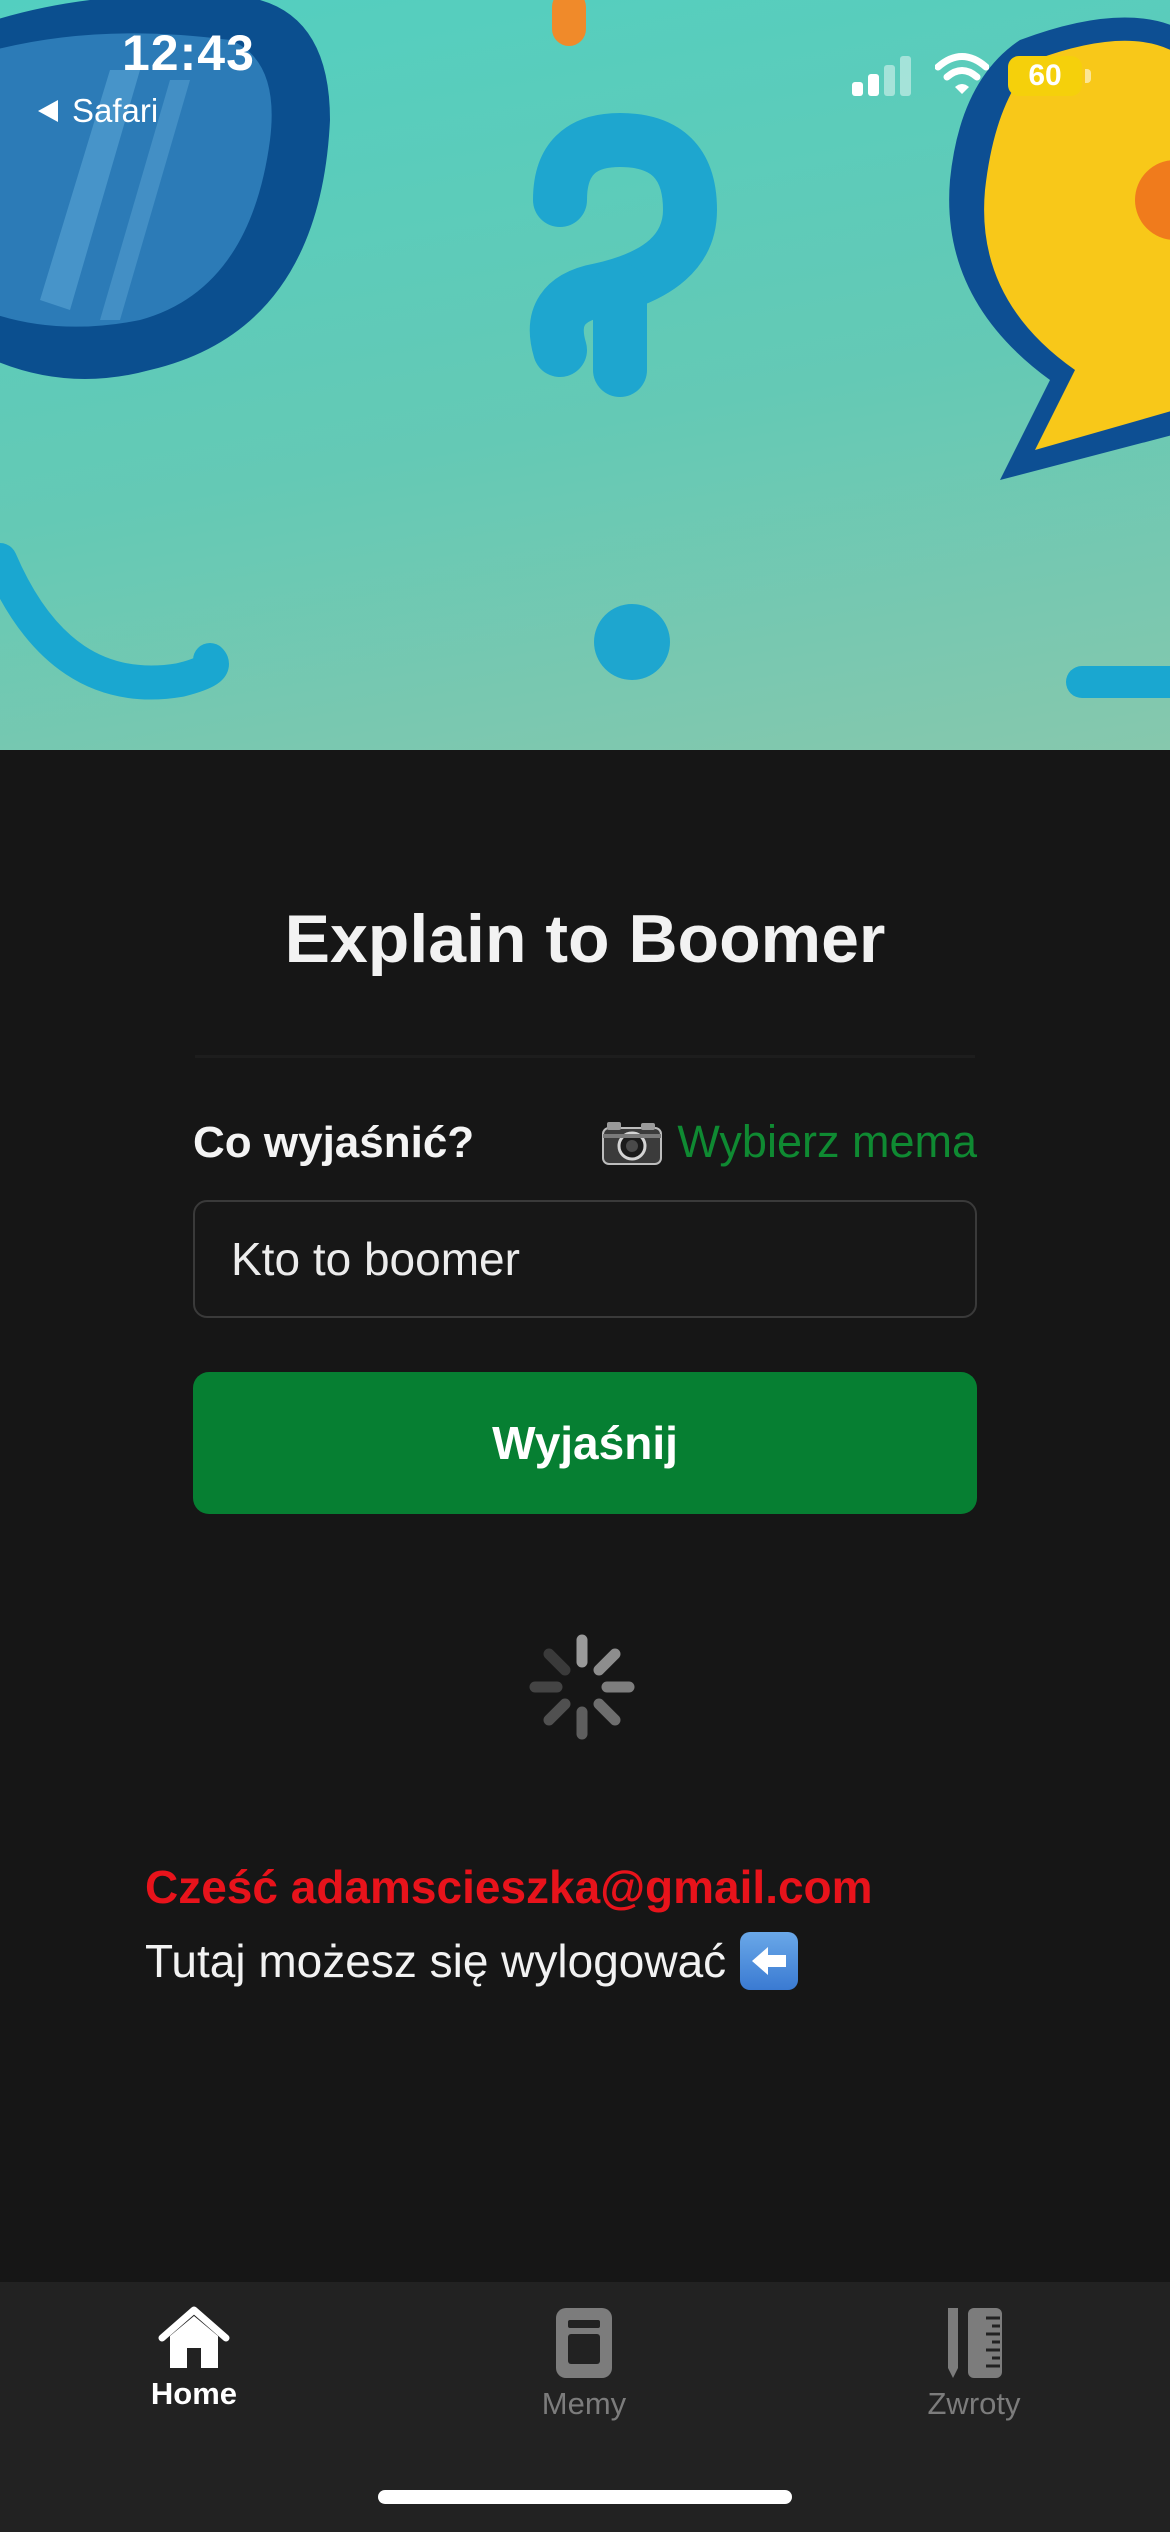  I want to click on back-to-safari-link: Safari, so click(98, 111).